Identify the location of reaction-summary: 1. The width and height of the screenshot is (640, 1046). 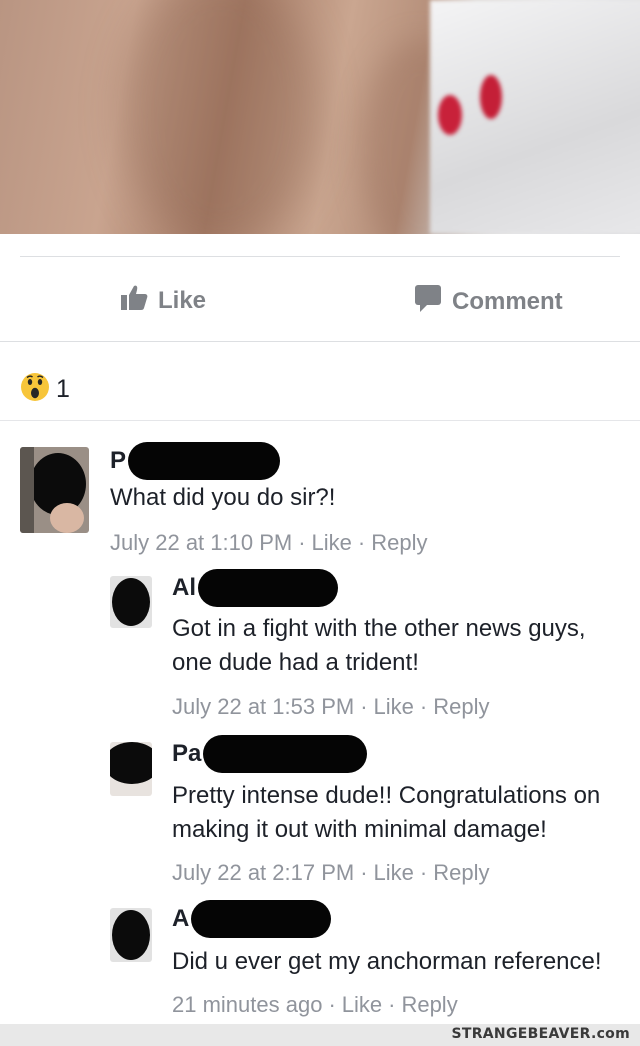
(45, 389).